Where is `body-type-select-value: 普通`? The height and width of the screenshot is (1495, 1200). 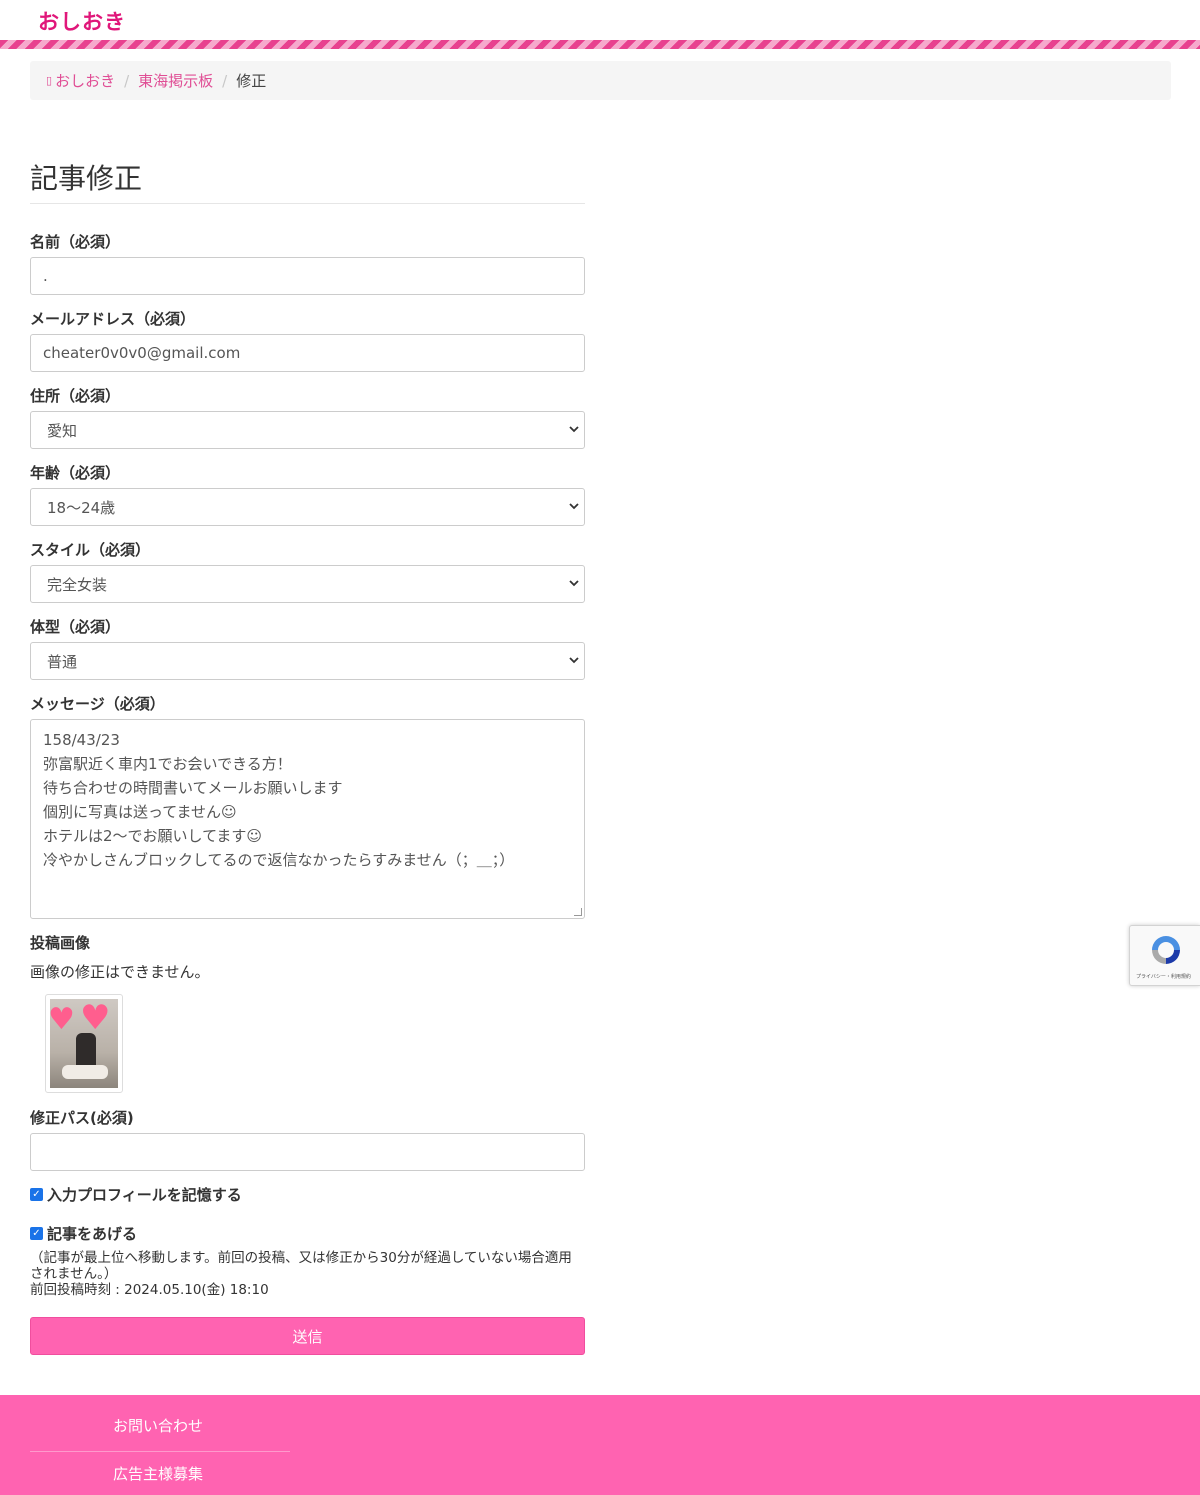
body-type-select-value: 普通 is located at coordinates (62, 661).